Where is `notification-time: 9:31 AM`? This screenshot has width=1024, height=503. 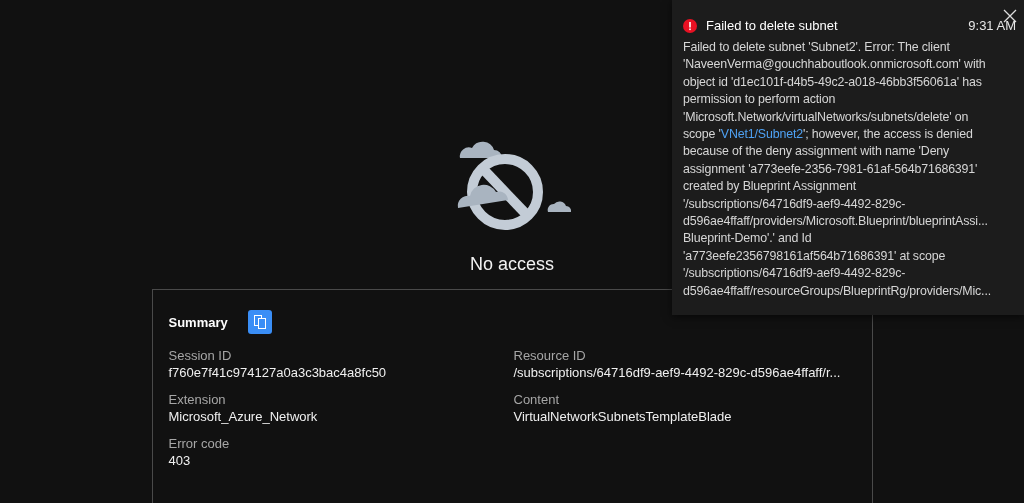 notification-time: 9:31 AM is located at coordinates (992, 25).